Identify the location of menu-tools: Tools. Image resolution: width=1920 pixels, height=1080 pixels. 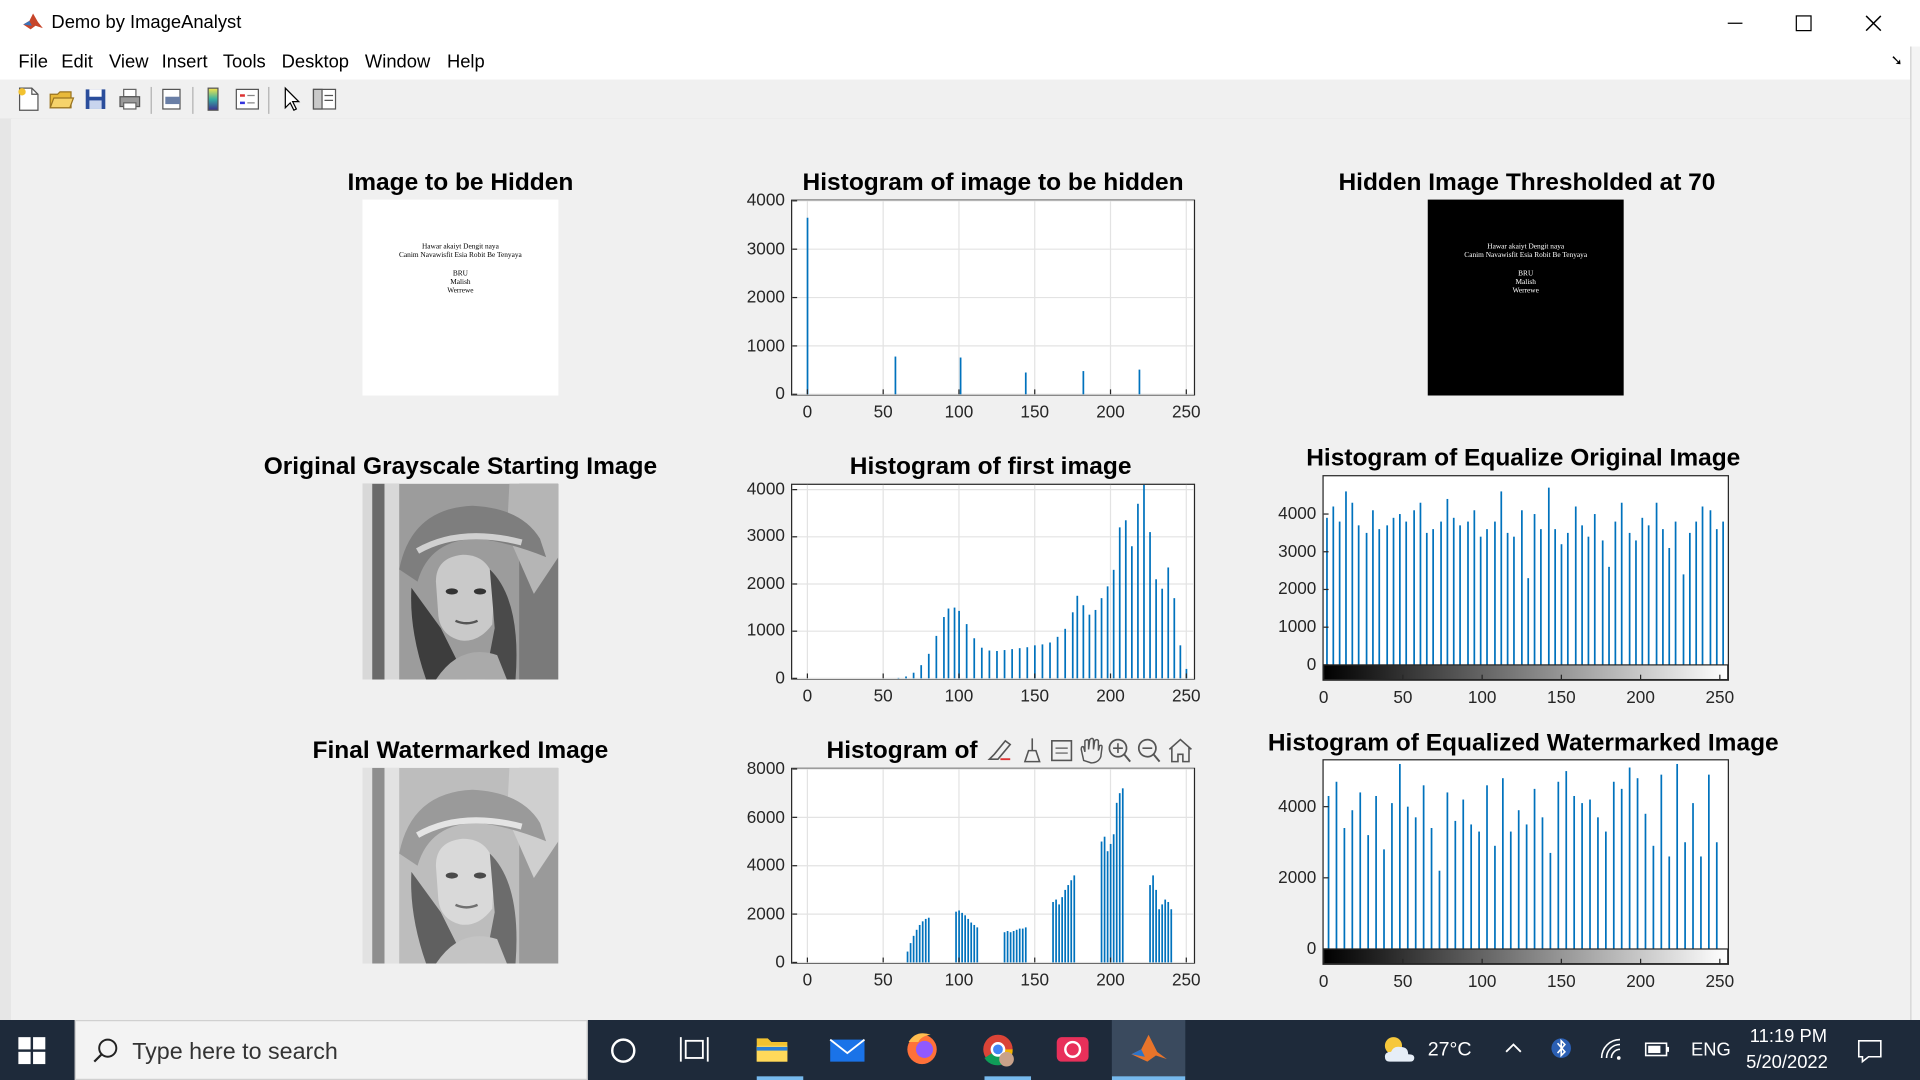
(244, 61).